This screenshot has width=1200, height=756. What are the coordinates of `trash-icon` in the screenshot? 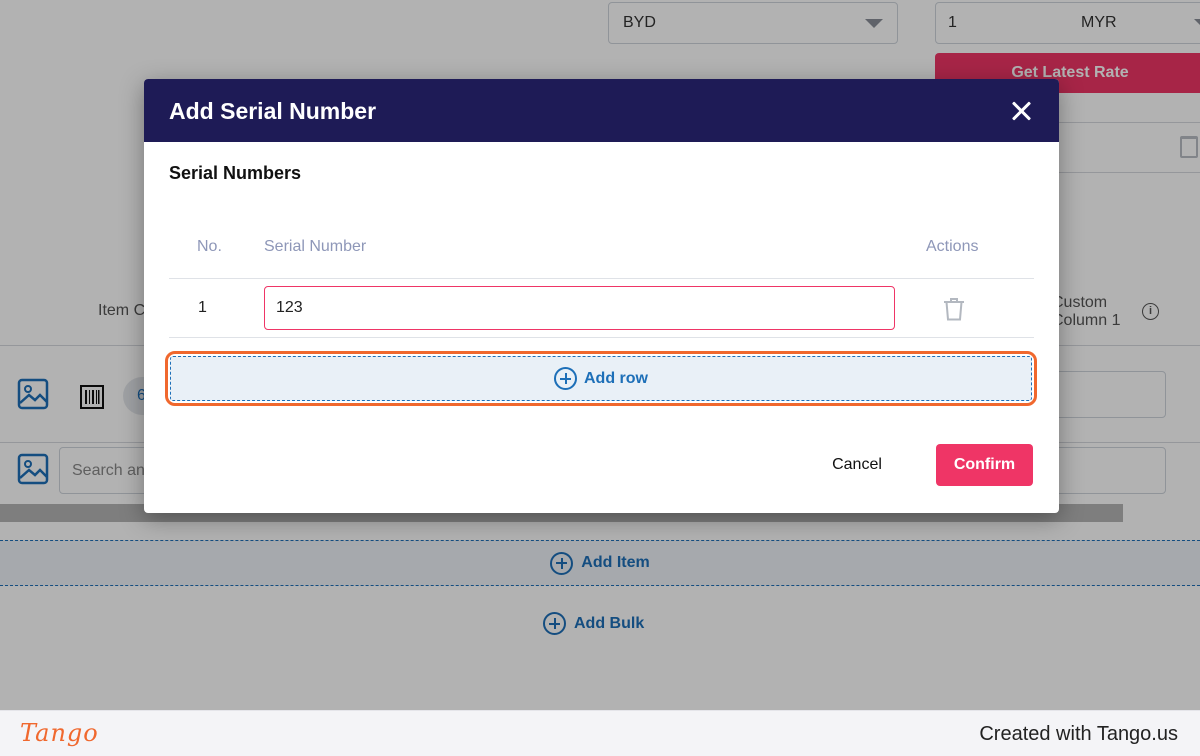 It's located at (954, 309).